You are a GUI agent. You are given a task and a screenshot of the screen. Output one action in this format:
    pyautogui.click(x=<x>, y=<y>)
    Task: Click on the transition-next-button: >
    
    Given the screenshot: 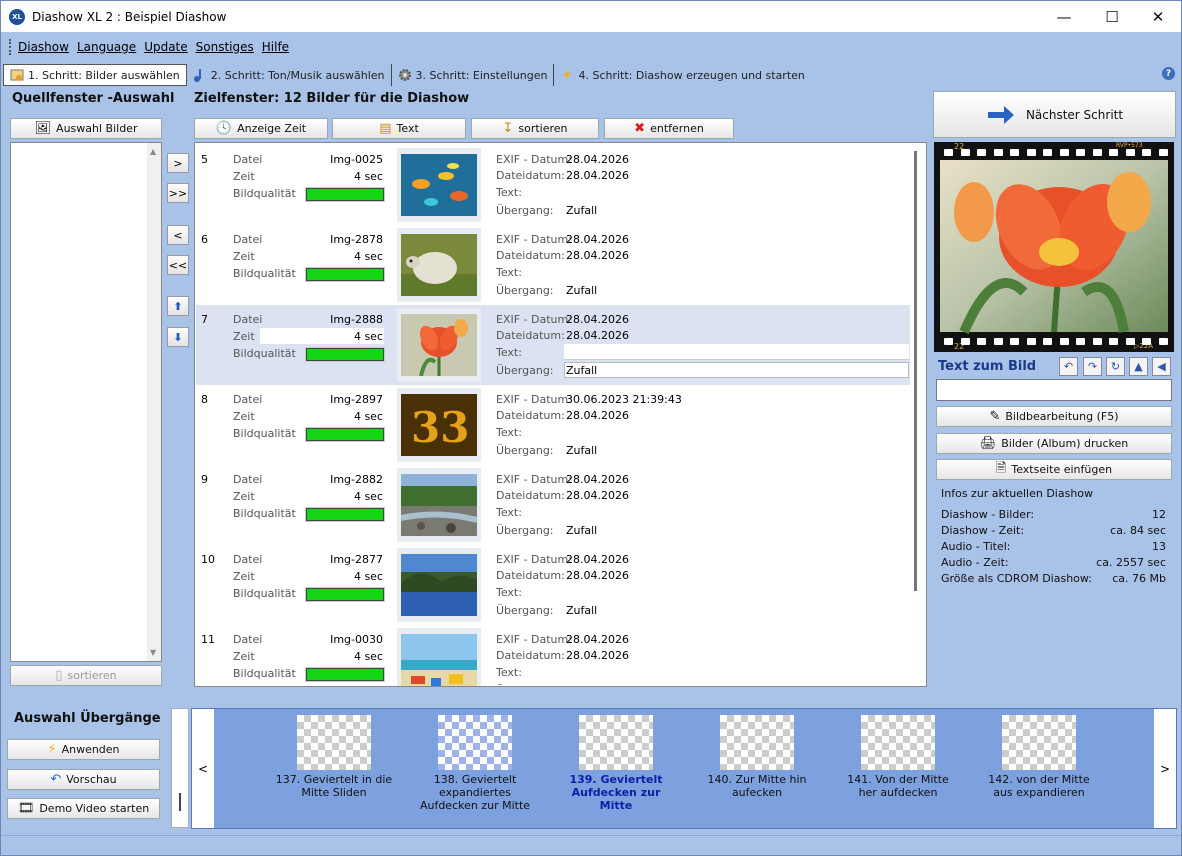 What is the action you would take?
    pyautogui.click(x=1165, y=768)
    